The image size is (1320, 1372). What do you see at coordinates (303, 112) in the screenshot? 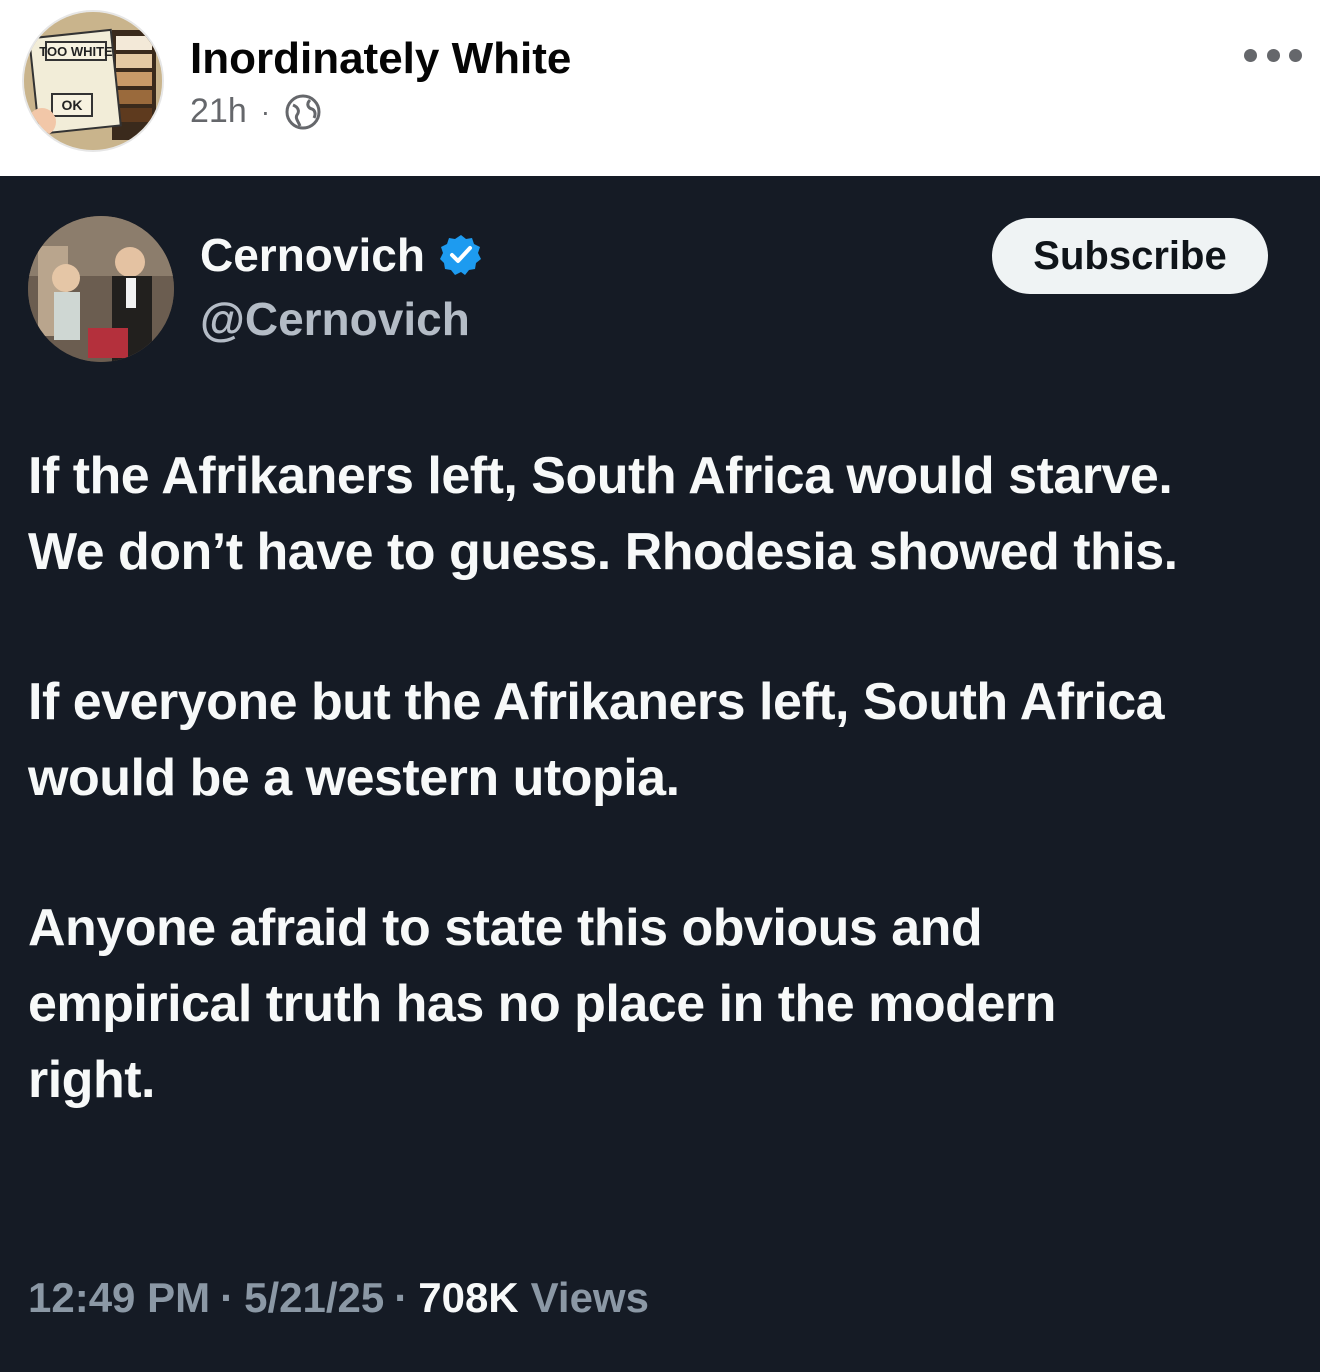
I see `globe-icon` at bounding box center [303, 112].